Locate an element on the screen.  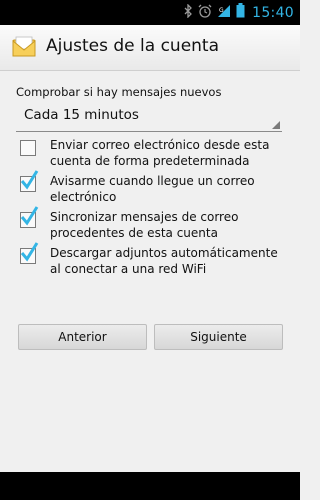
check-frequency-spinner: Cada 15 minutos is located at coordinates (149, 118).